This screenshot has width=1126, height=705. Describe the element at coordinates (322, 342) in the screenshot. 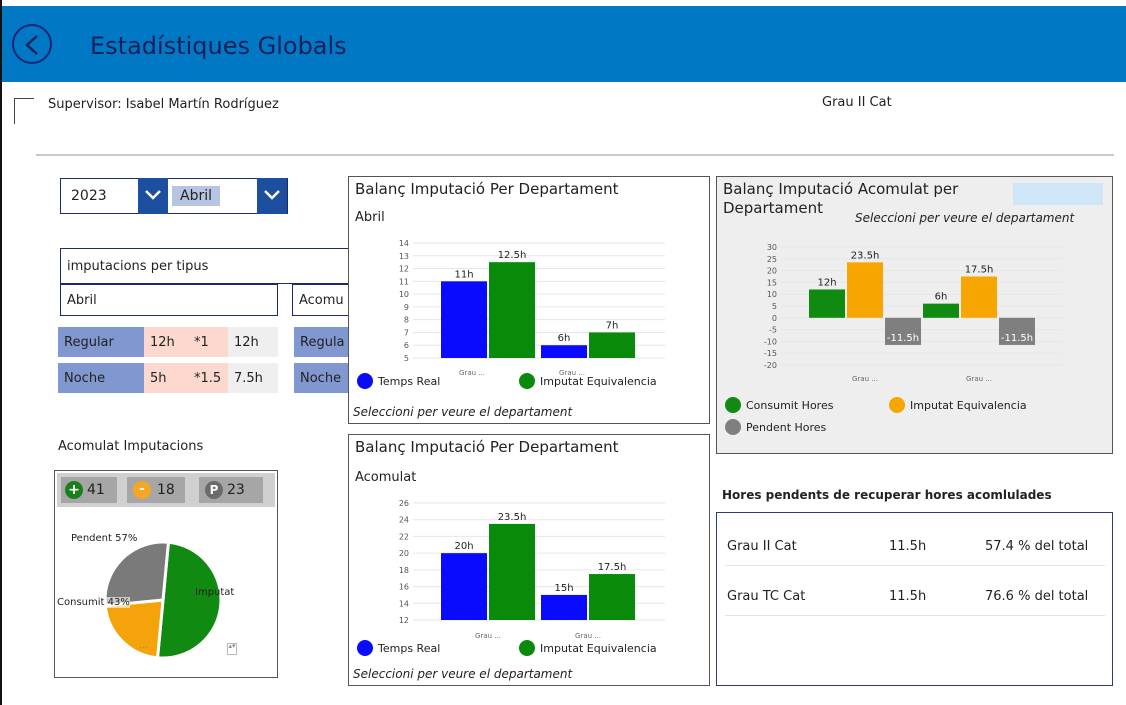

I see `row-type-acum: Regula` at that location.